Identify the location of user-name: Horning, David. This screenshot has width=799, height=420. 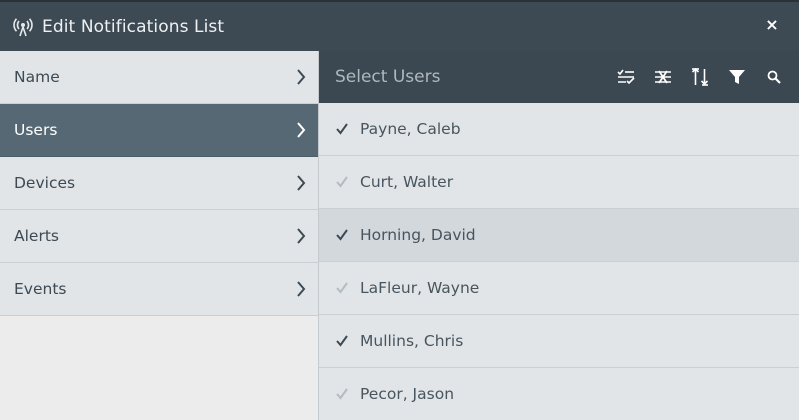
(418, 235).